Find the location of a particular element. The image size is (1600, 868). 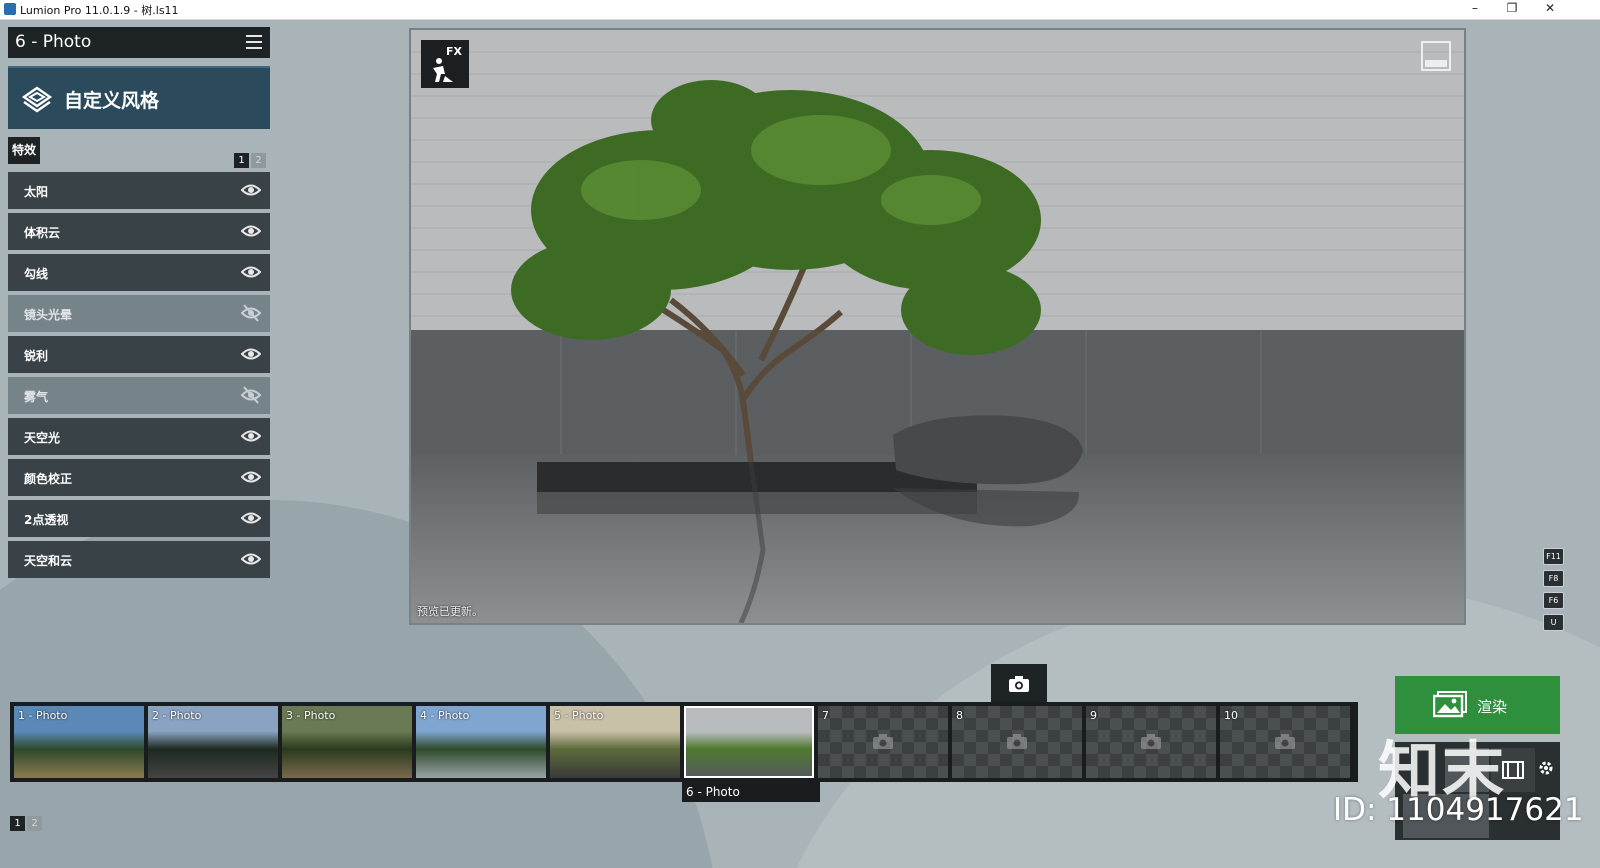

photo-slot is located at coordinates (749, 742).